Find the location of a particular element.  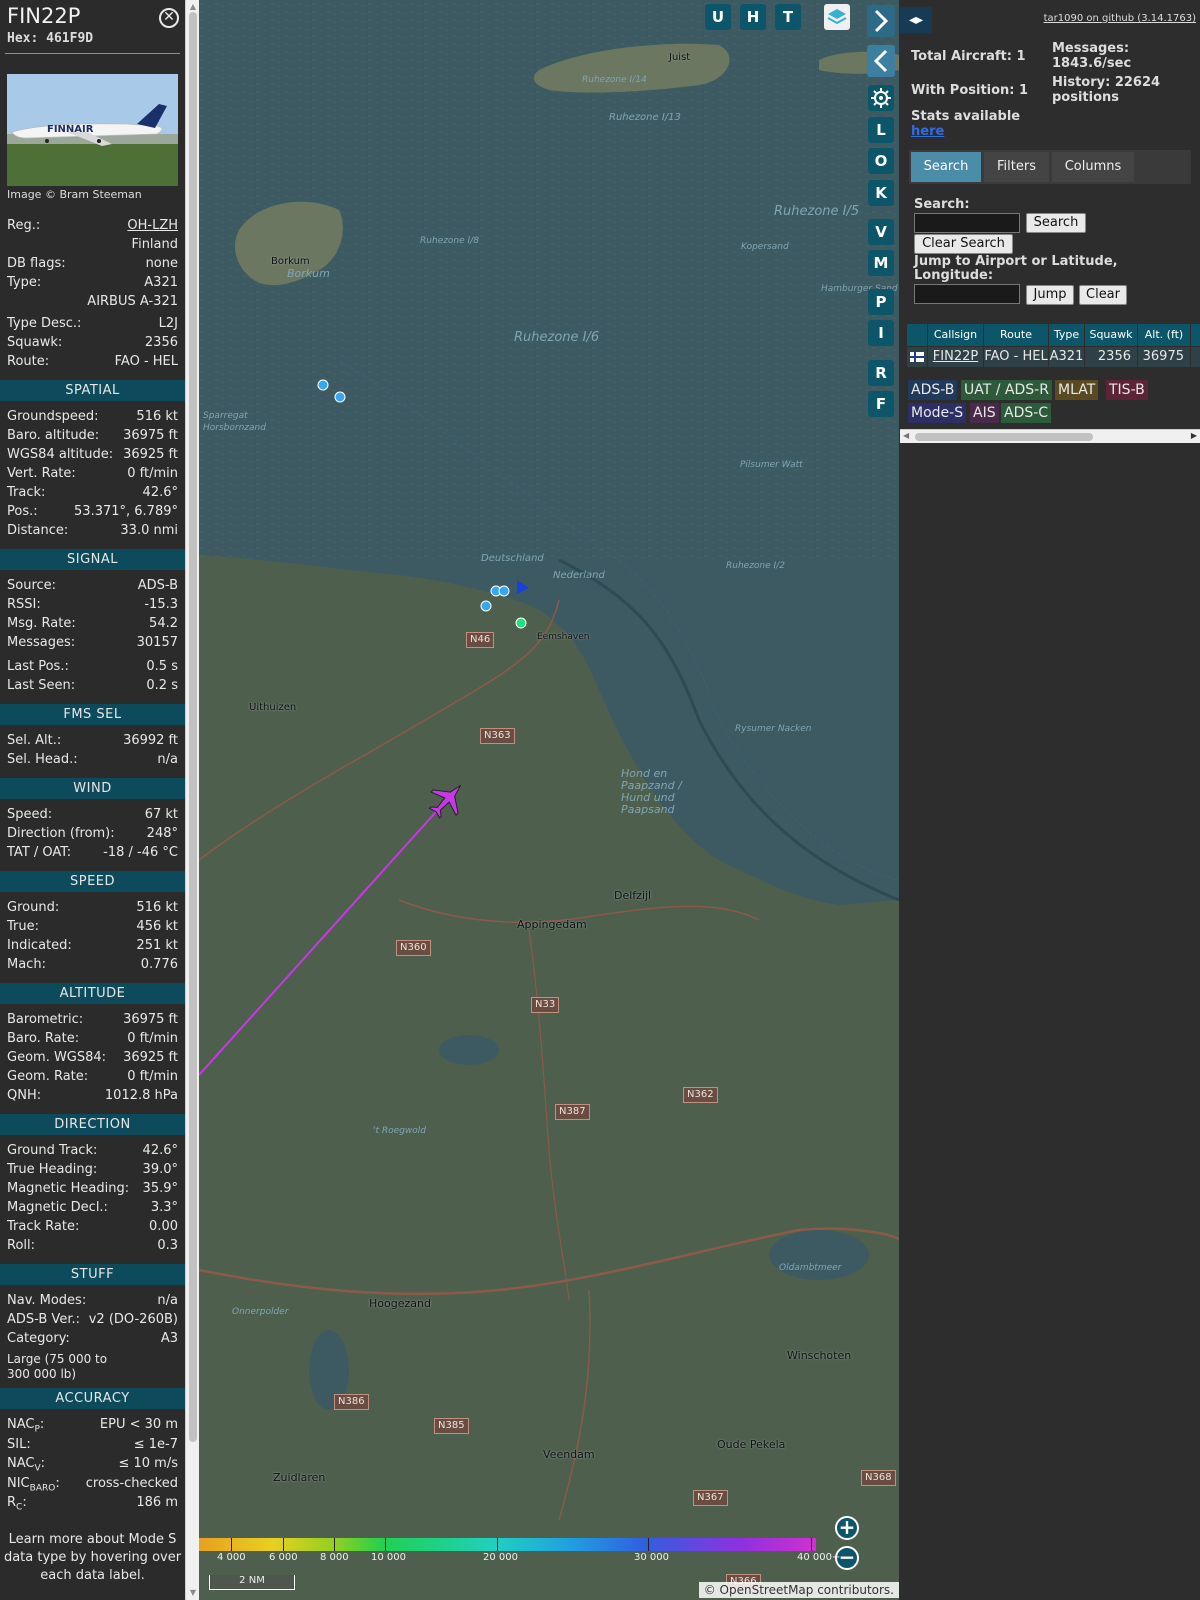

source-tag-ads-c: ADS-C is located at coordinates (1026, 413).